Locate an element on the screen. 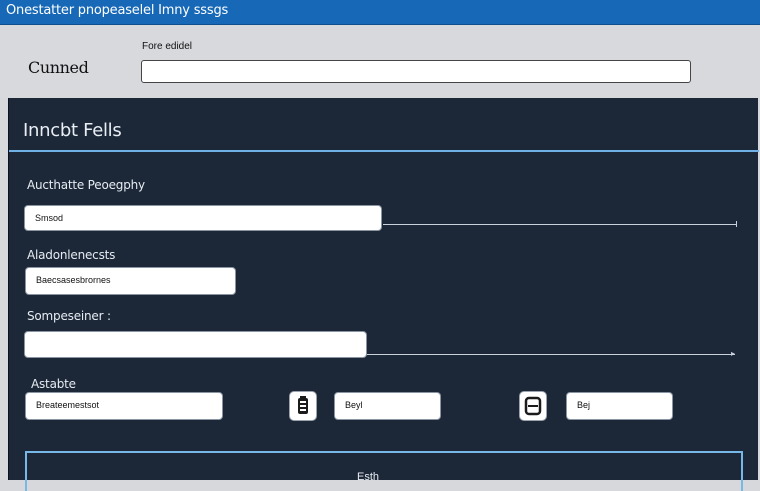 The image size is (760, 491). panel-divider is located at coordinates (384, 151).